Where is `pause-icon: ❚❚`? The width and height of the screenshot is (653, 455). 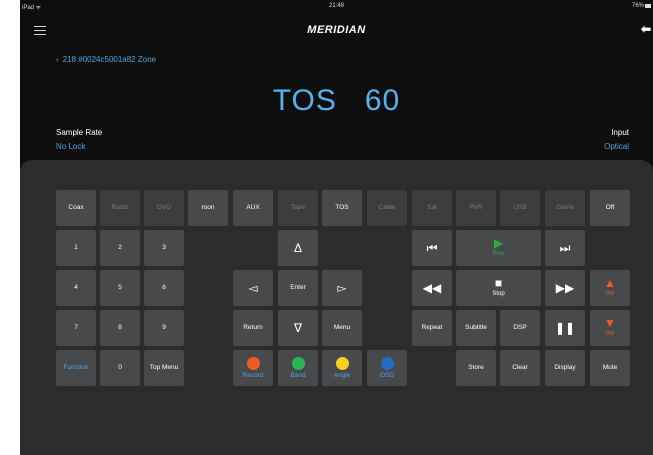
pause-icon: ❚❚ is located at coordinates (565, 328).